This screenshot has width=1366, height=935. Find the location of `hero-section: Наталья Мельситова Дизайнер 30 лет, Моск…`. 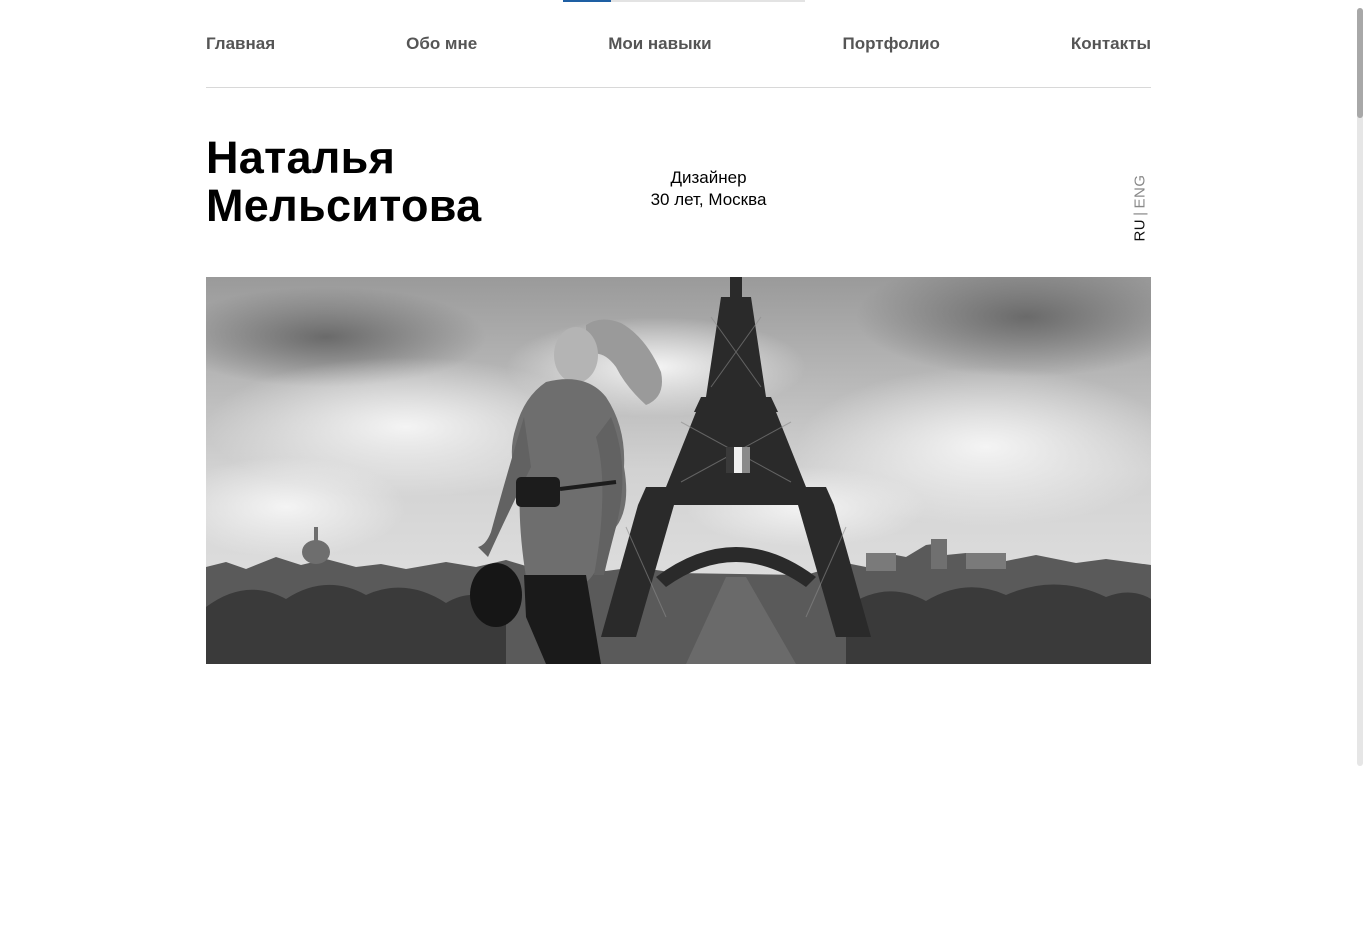

hero-section: Наталья Мельситова Дизайнер 30 лет, Моск… is located at coordinates (678, 182).